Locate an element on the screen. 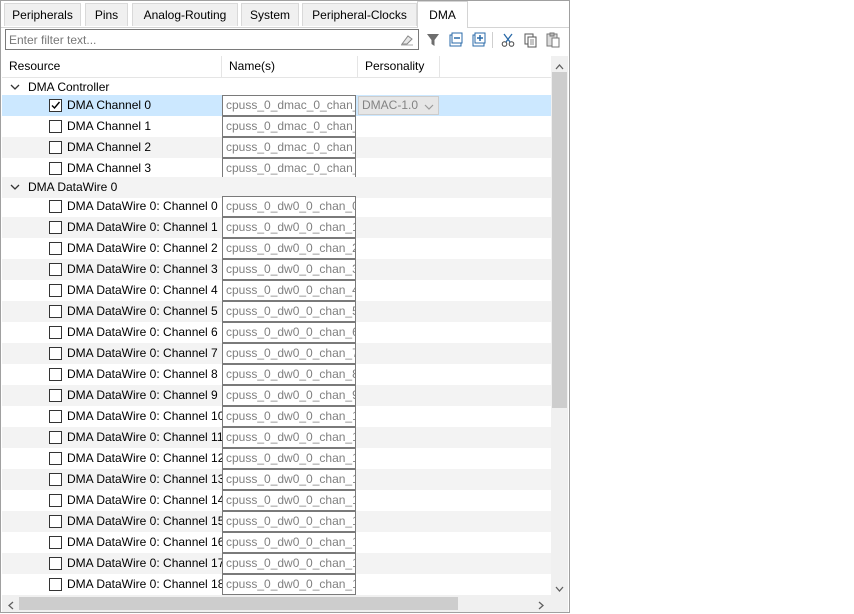 Image resolution: width=854 pixels, height=614 pixels. name-field: cpuss_0_dw0_0_chan_0 is located at coordinates (289, 206).